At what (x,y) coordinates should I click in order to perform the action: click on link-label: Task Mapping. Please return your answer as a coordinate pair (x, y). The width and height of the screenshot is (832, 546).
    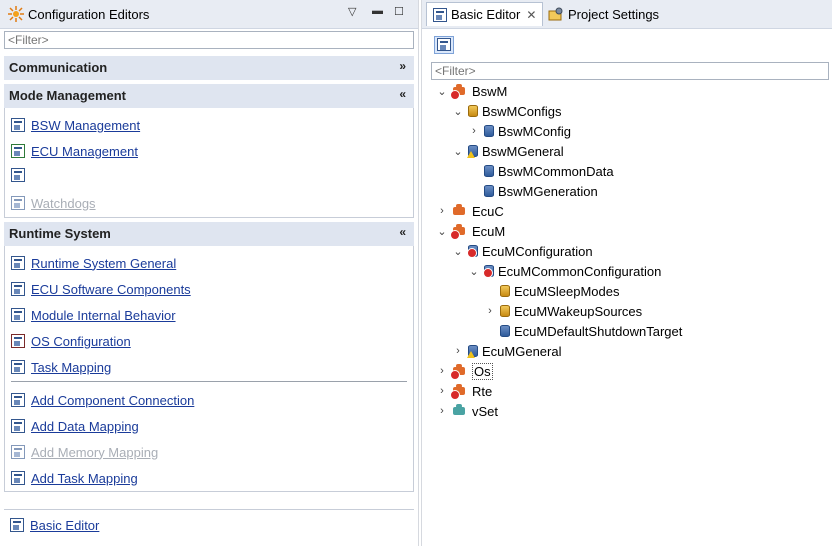
    Looking at the image, I should click on (71, 367).